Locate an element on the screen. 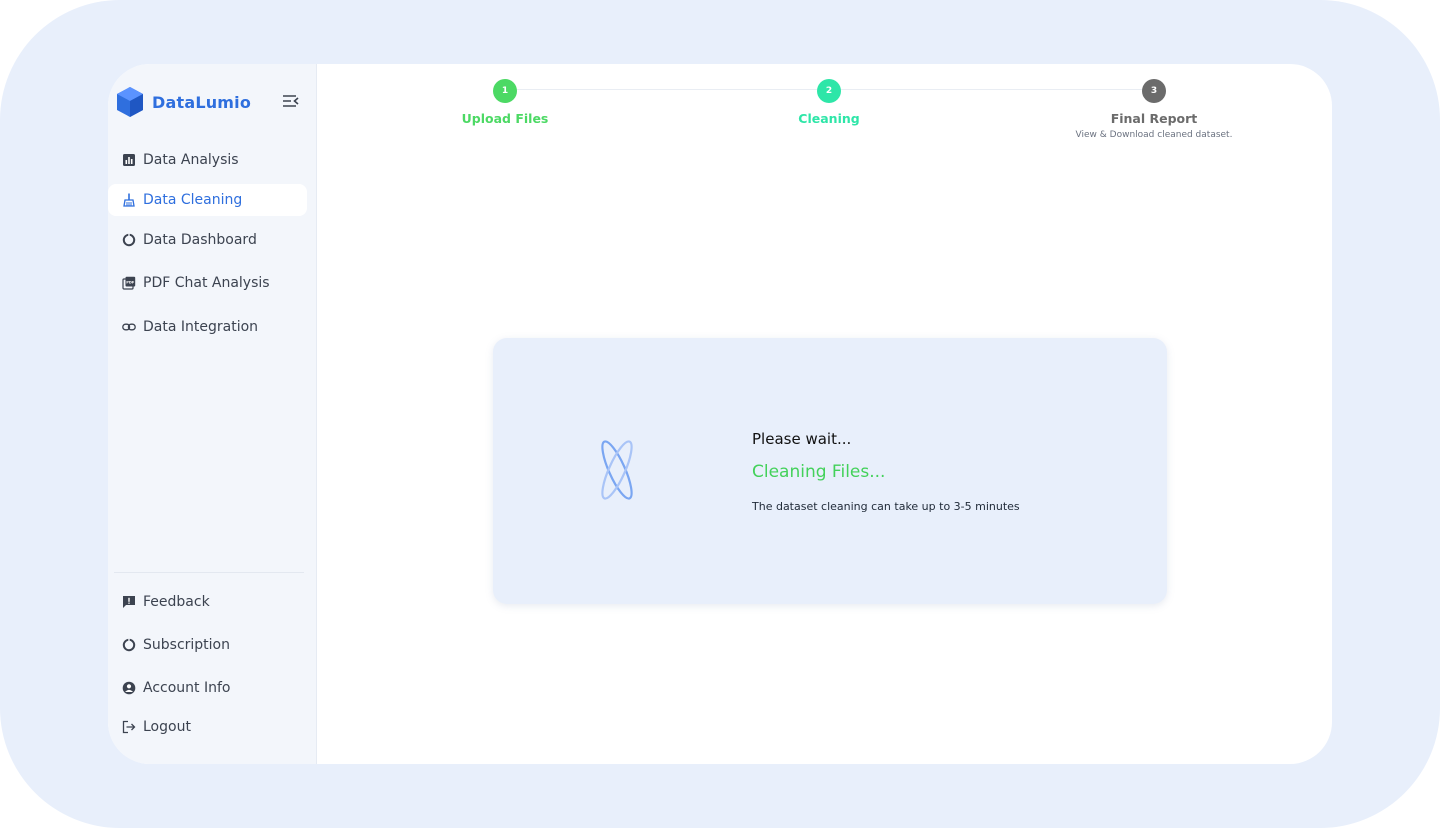 This screenshot has width=1440, height=828. sidebar-item-label: Feedback is located at coordinates (176, 602).